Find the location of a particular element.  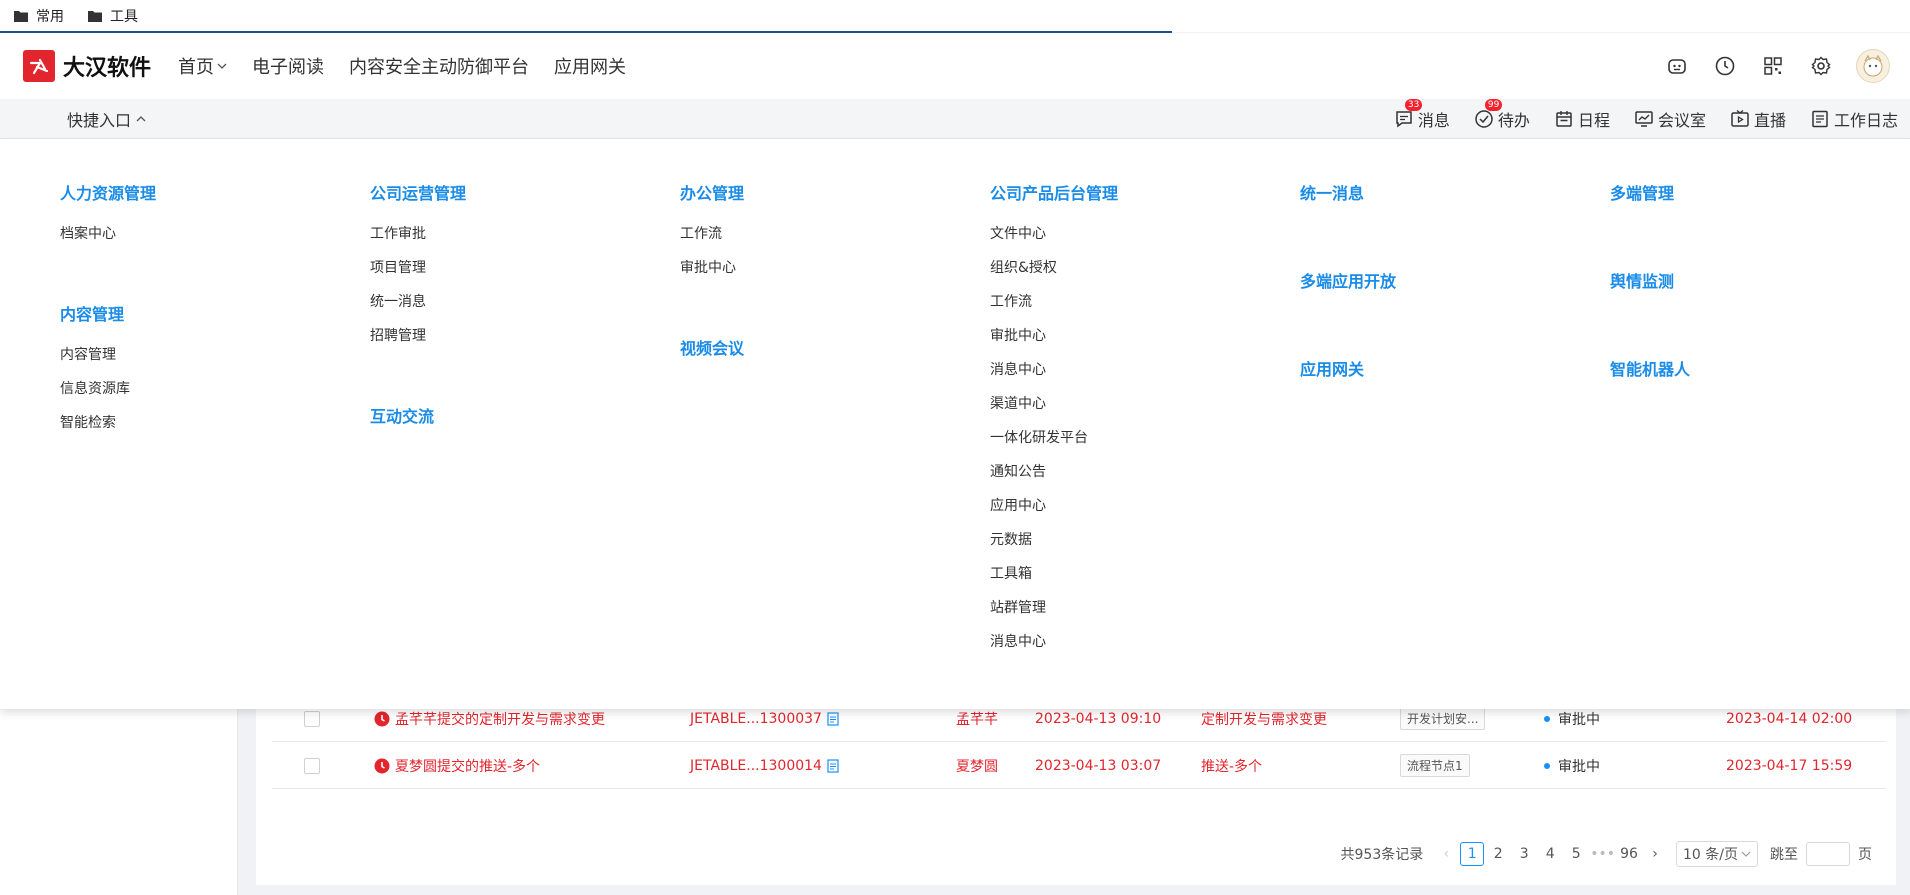

row-deadline: 2023-04-17 15:59 is located at coordinates (1789, 765).